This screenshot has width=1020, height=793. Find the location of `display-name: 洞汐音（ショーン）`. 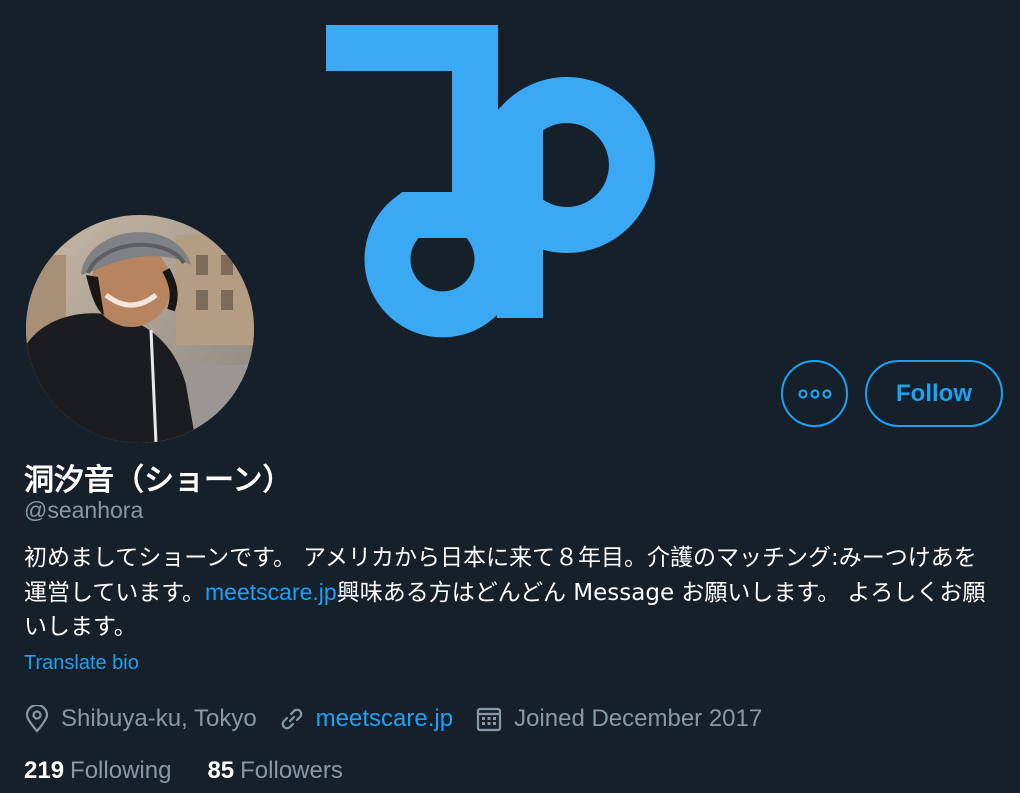

display-name: 洞汐音（ショーン） is located at coordinates (158, 480).